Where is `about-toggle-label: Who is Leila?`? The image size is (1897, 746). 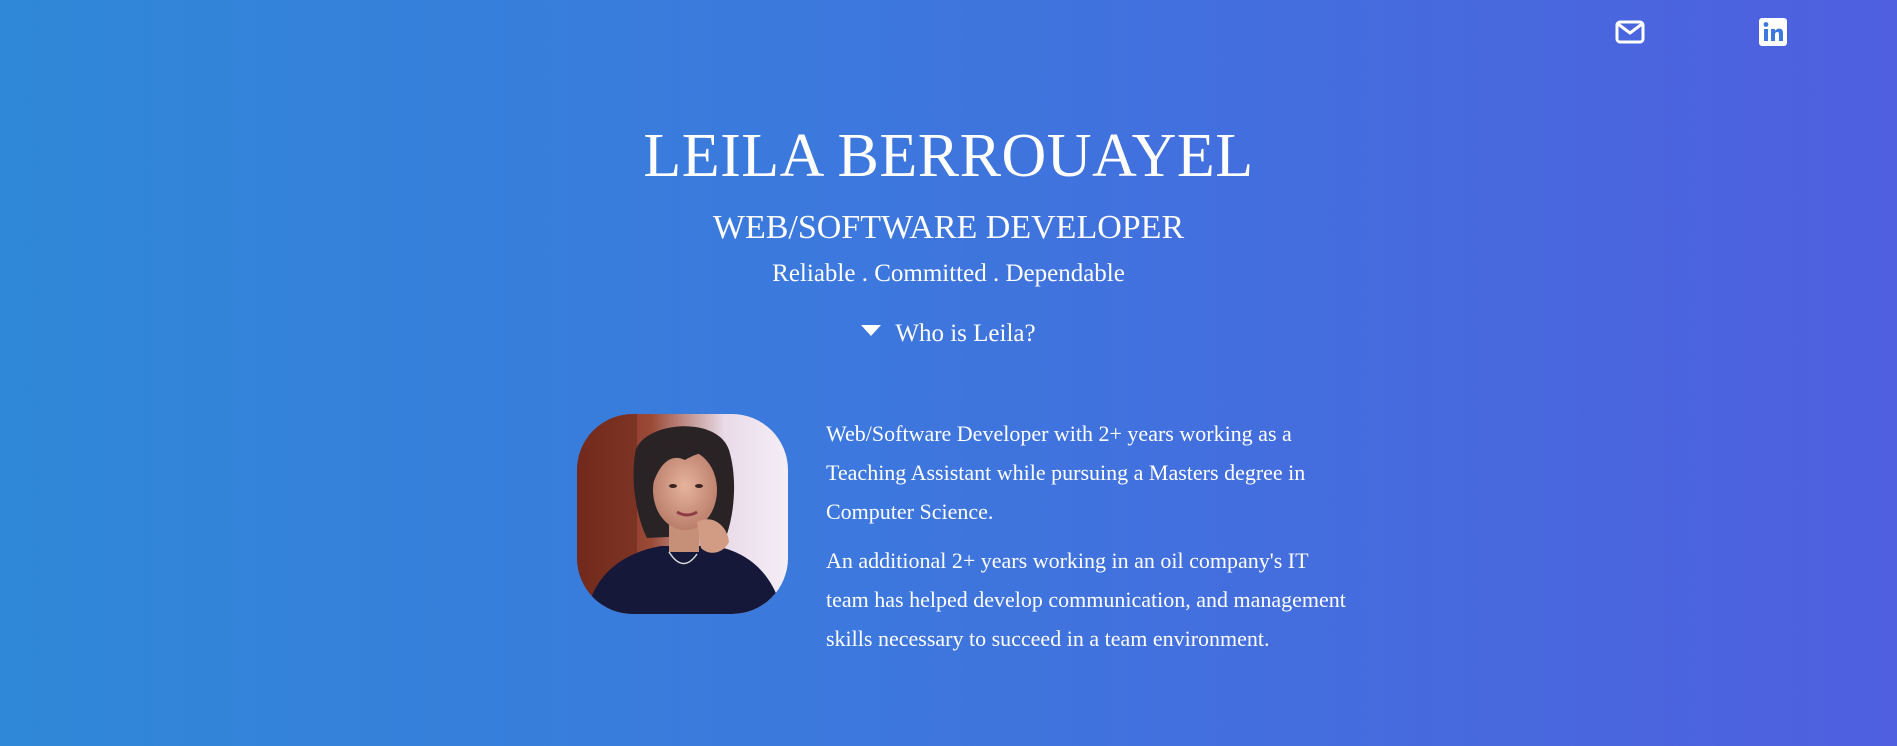 about-toggle-label: Who is Leila? is located at coordinates (965, 333).